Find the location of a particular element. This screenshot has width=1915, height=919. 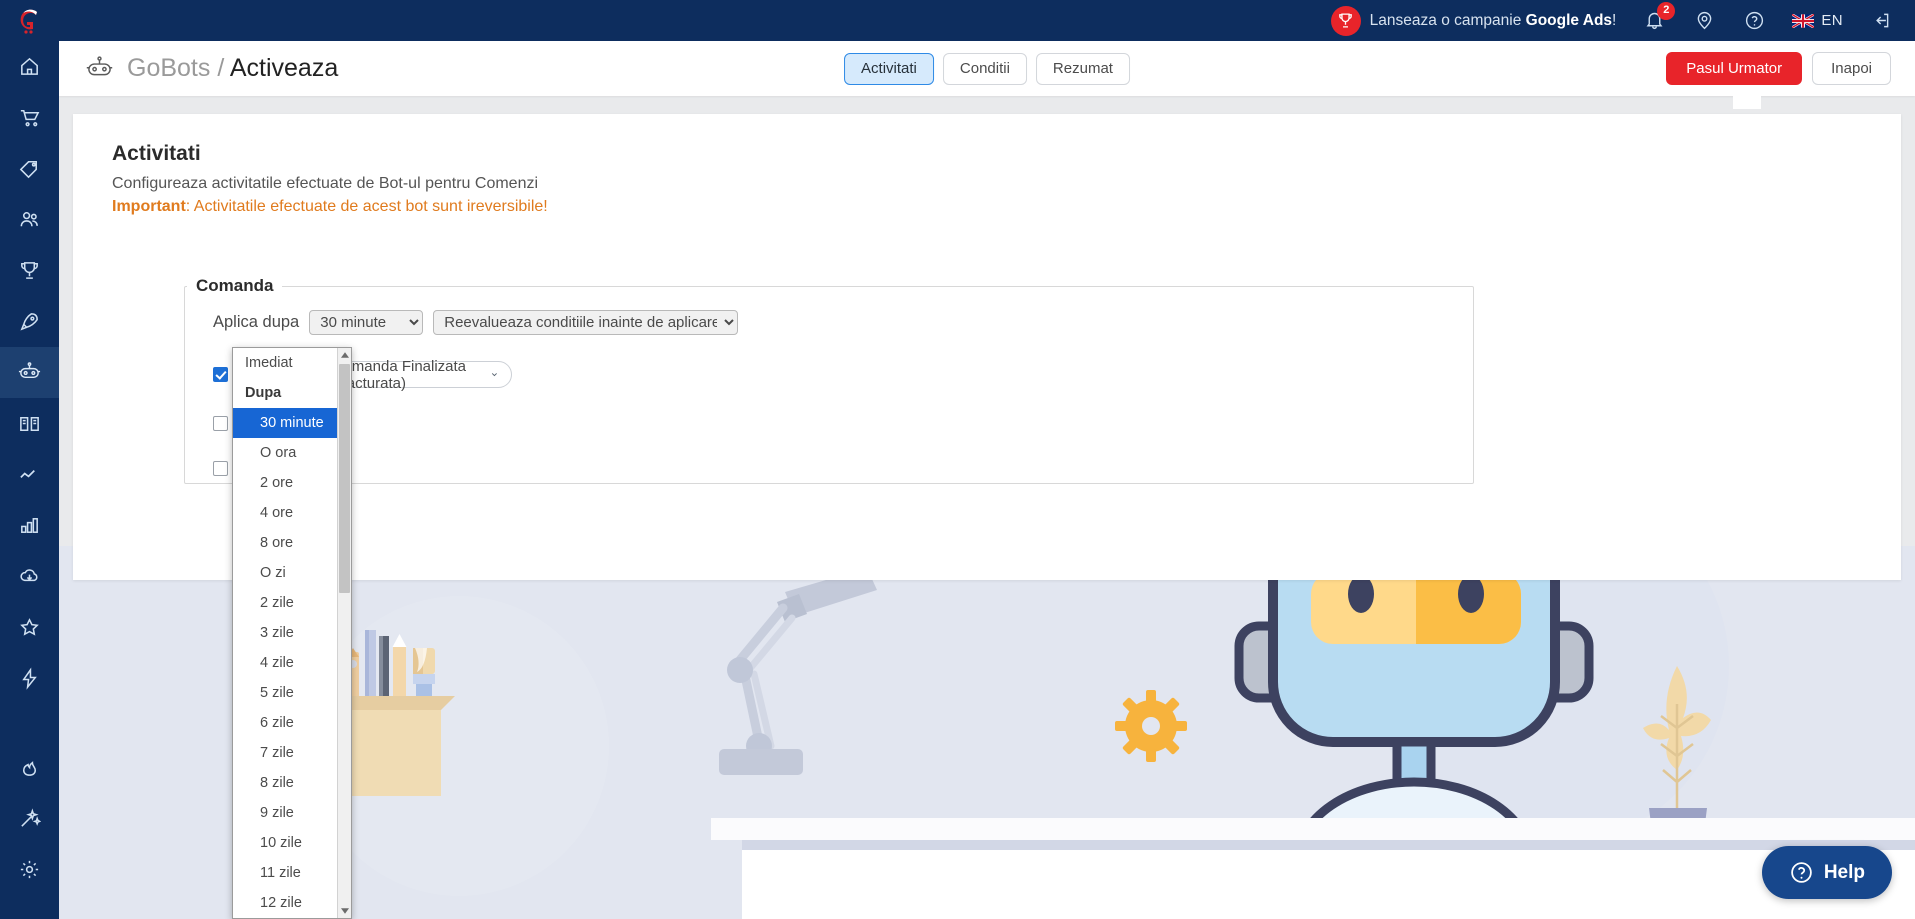

location-button is located at coordinates (1704, 21).